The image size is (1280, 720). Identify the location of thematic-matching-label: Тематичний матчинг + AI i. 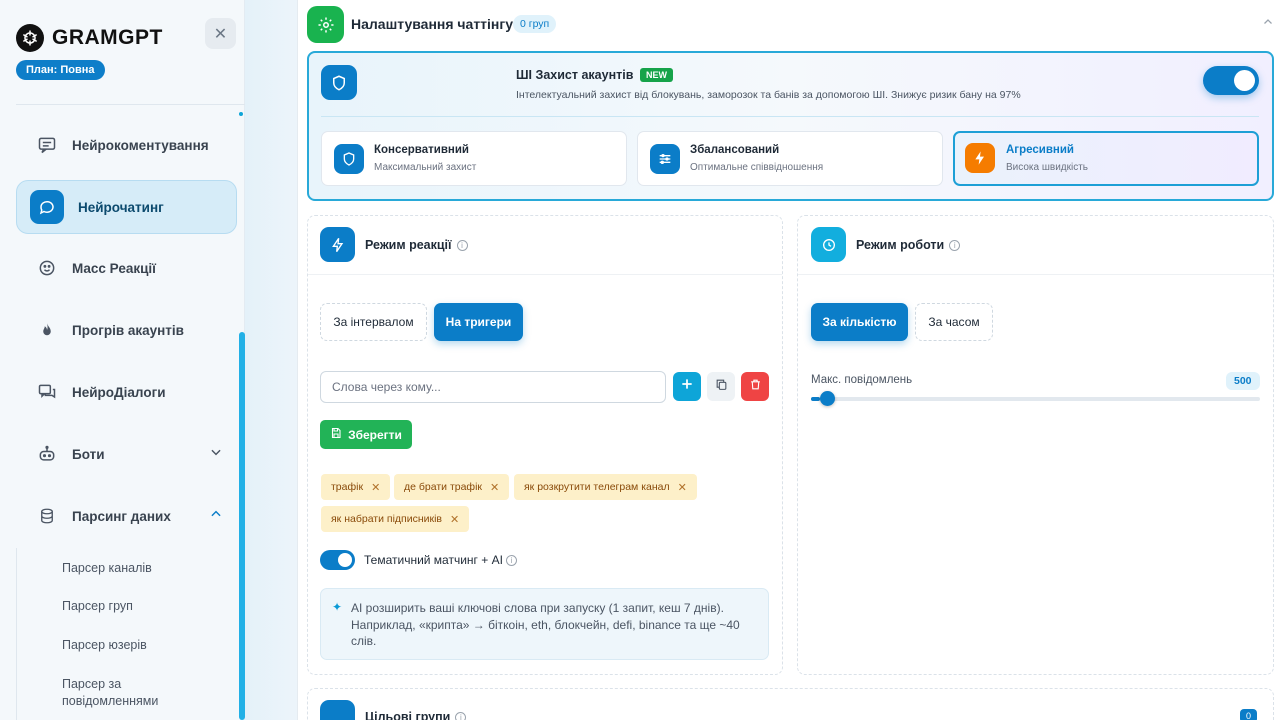
(440, 560).